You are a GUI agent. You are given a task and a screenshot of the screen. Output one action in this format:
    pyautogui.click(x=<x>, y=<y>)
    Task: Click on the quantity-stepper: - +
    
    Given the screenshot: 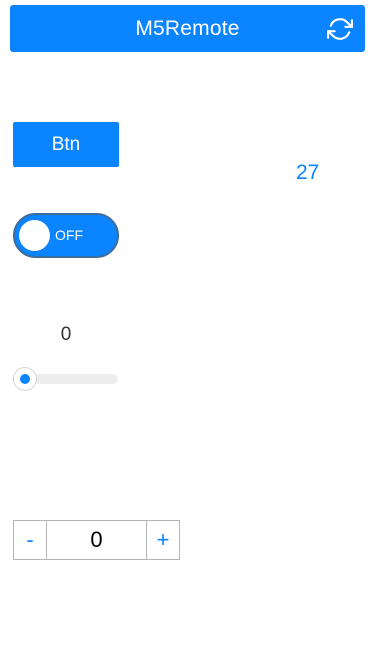 What is the action you would take?
    pyautogui.click(x=96, y=540)
    